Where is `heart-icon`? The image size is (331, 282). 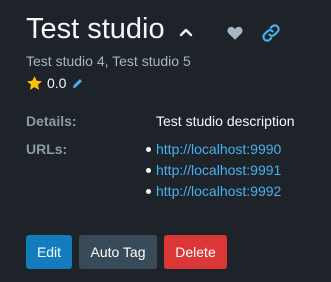 heart-icon is located at coordinates (235, 33).